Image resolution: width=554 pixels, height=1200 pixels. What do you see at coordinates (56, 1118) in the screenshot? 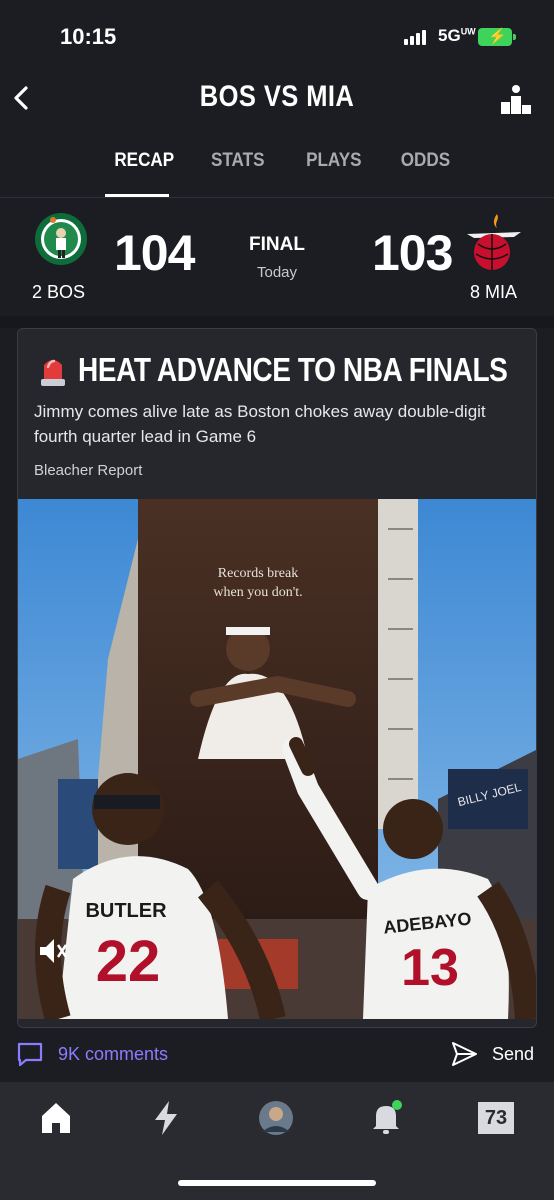
I see `home-icon` at bounding box center [56, 1118].